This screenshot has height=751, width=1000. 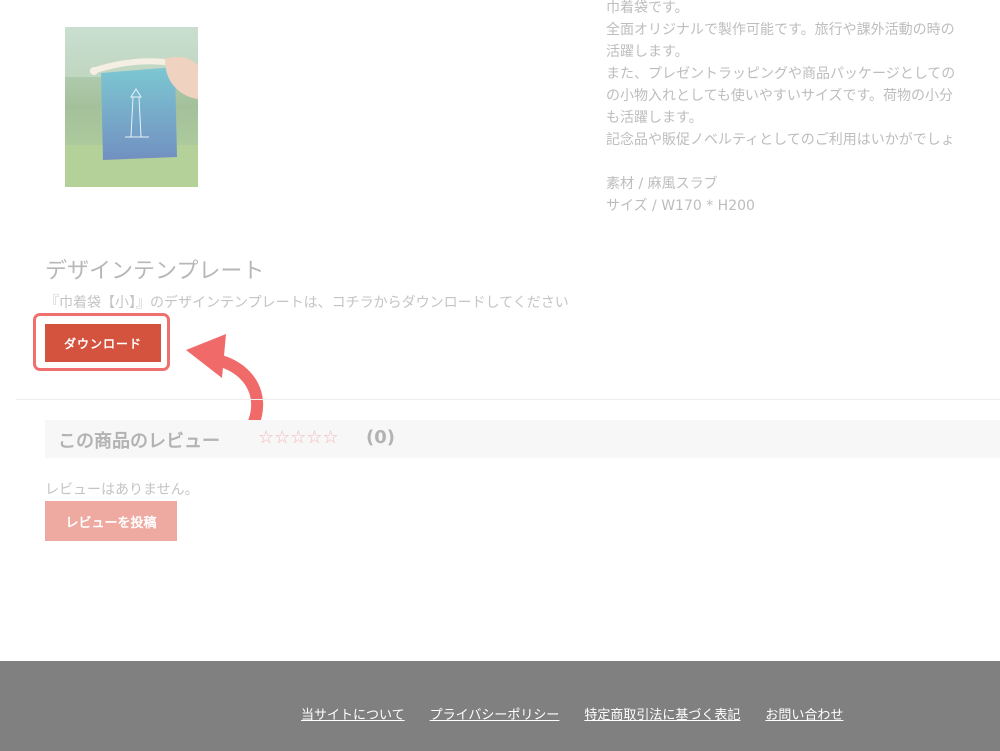 I want to click on design-template-title: デザインテンプレート, so click(x=155, y=271).